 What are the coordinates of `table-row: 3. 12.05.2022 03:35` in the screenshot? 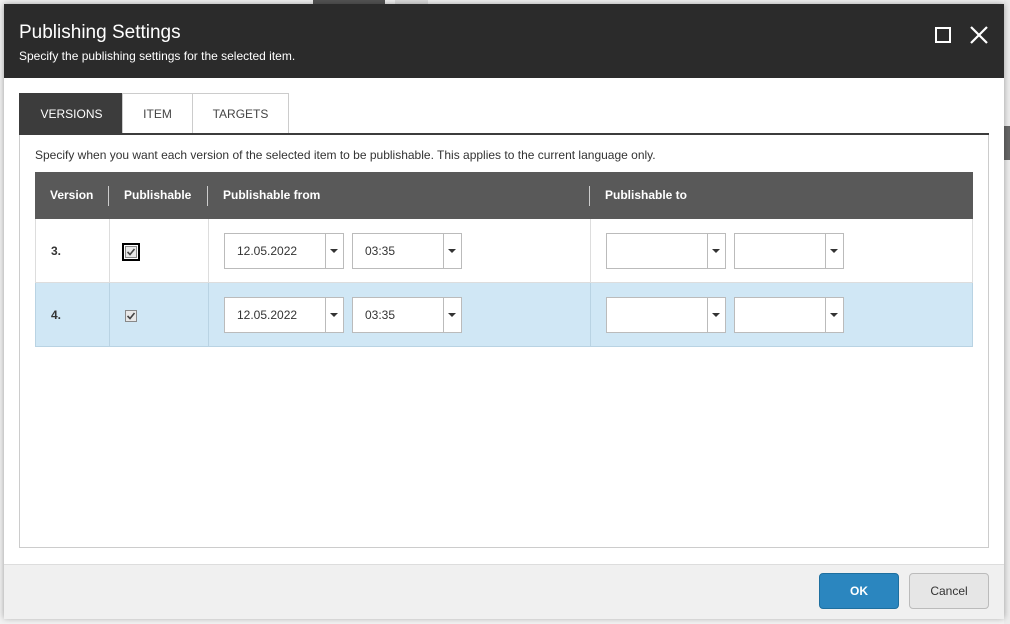 It's located at (504, 251).